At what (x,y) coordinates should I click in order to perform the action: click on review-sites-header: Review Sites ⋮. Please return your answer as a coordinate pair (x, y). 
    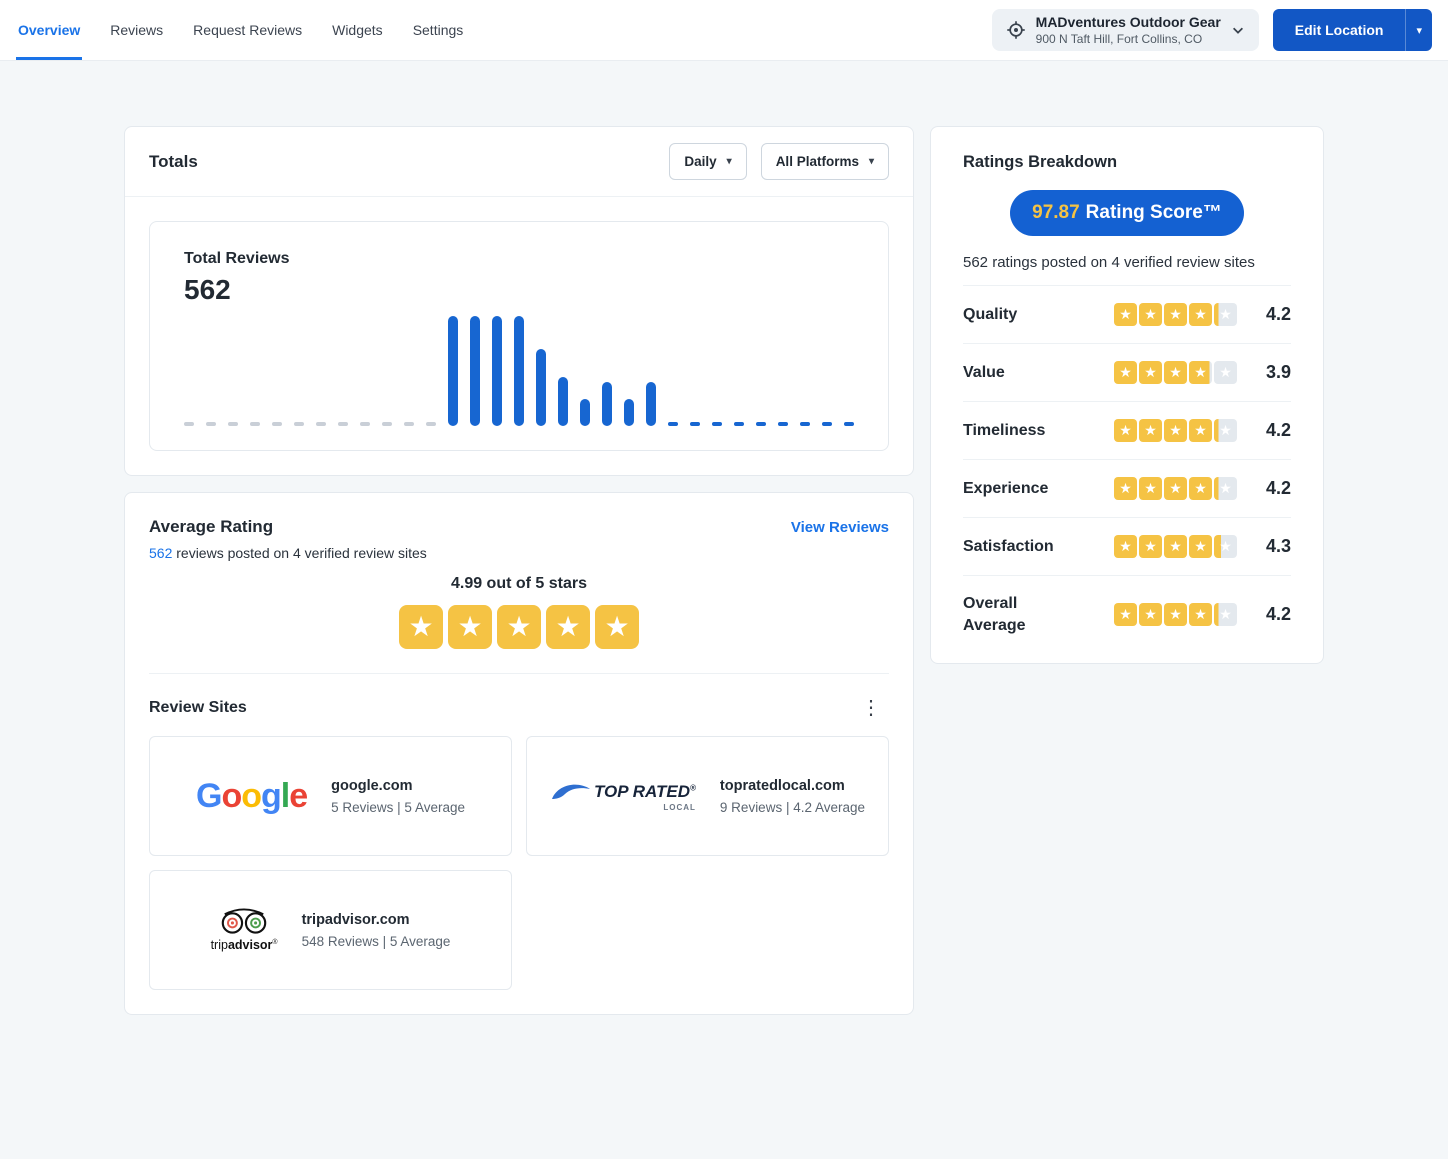
    Looking at the image, I should click on (519, 708).